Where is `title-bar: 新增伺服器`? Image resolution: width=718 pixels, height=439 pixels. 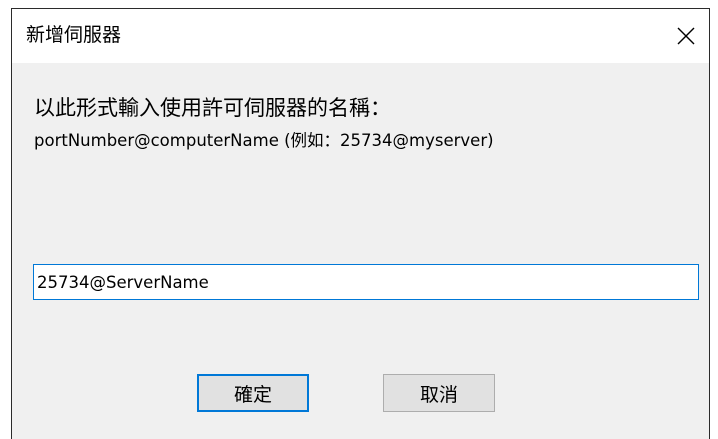 title-bar: 新增伺服器 is located at coordinates (360, 36).